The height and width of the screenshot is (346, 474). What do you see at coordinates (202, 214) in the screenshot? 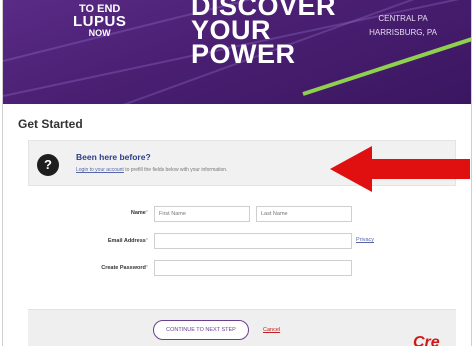
I see `first-name-input` at bounding box center [202, 214].